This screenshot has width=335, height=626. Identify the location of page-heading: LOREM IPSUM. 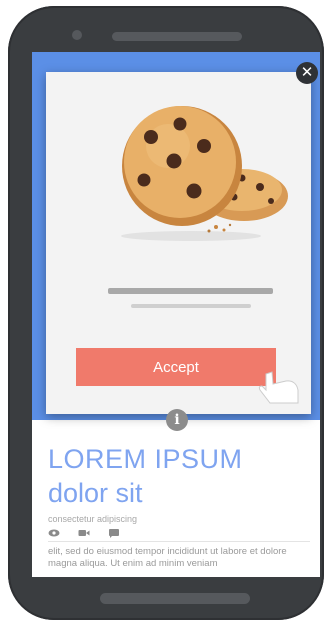
(145, 459).